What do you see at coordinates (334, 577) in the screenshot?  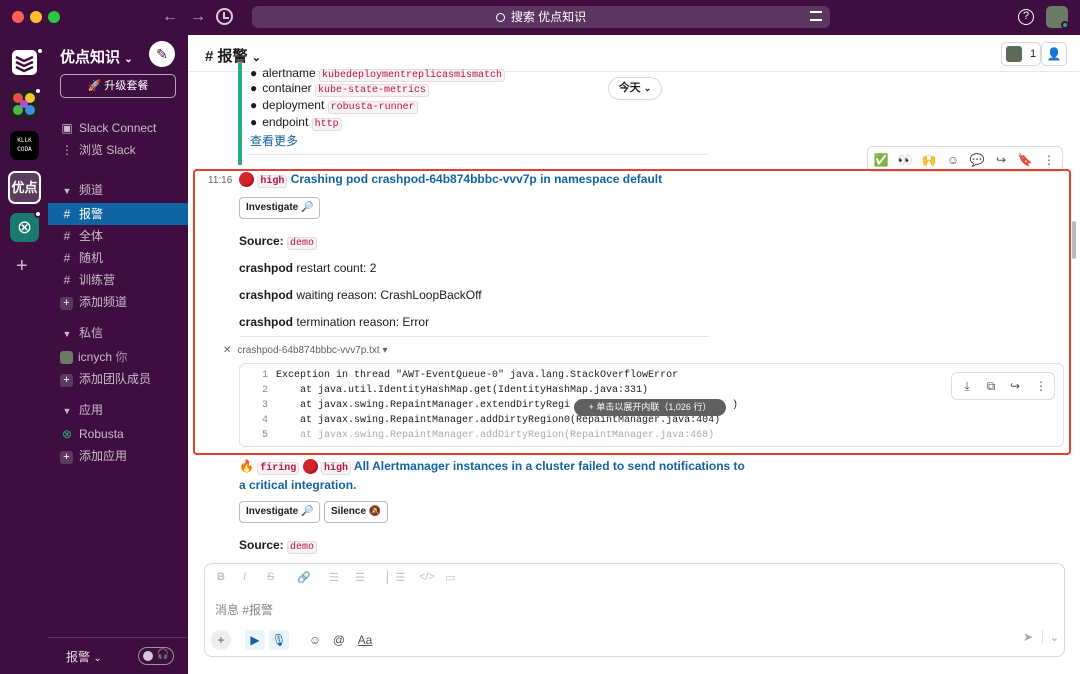 I see `ordered-list-icon: ☰` at bounding box center [334, 577].